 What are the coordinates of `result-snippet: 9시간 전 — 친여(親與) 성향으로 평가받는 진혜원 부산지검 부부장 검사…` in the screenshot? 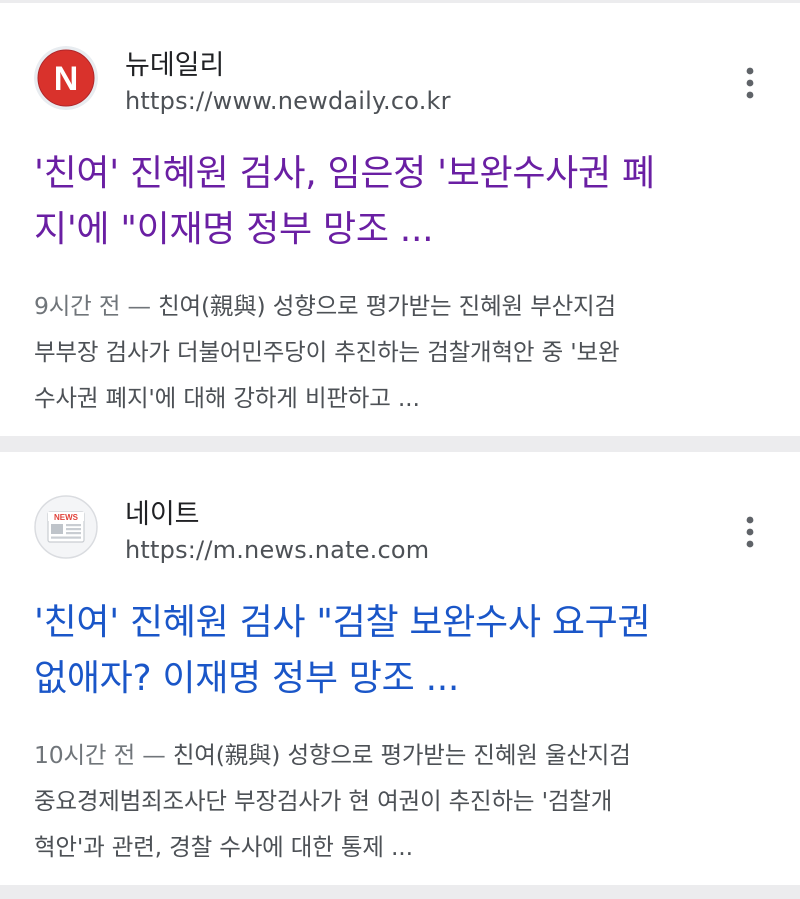 It's located at (401, 352).